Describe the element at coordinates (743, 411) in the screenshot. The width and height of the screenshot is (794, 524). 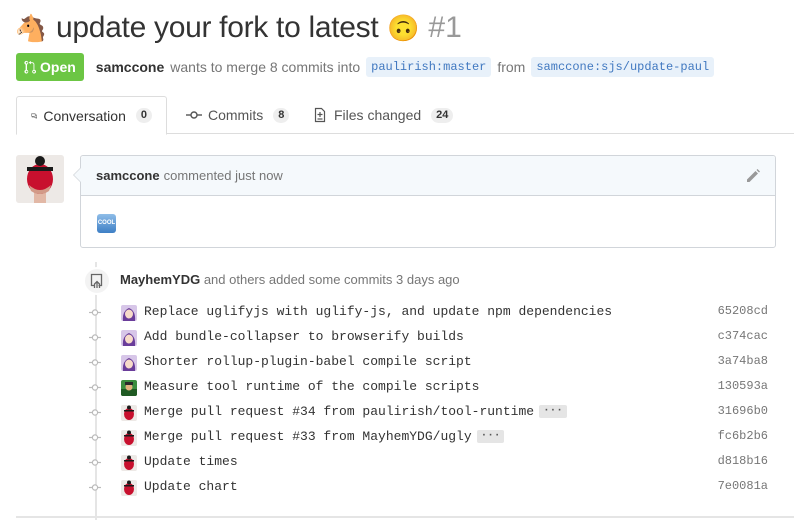
I see `commit-sha: 31696b0` at that location.